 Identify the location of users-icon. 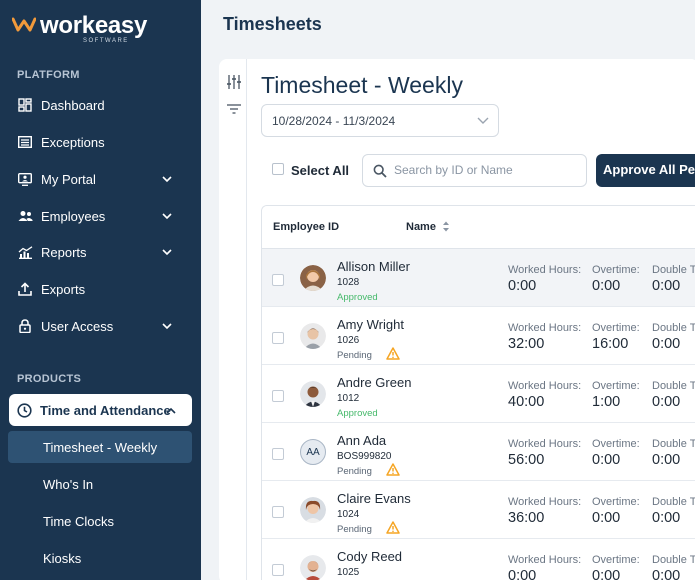
(25, 216).